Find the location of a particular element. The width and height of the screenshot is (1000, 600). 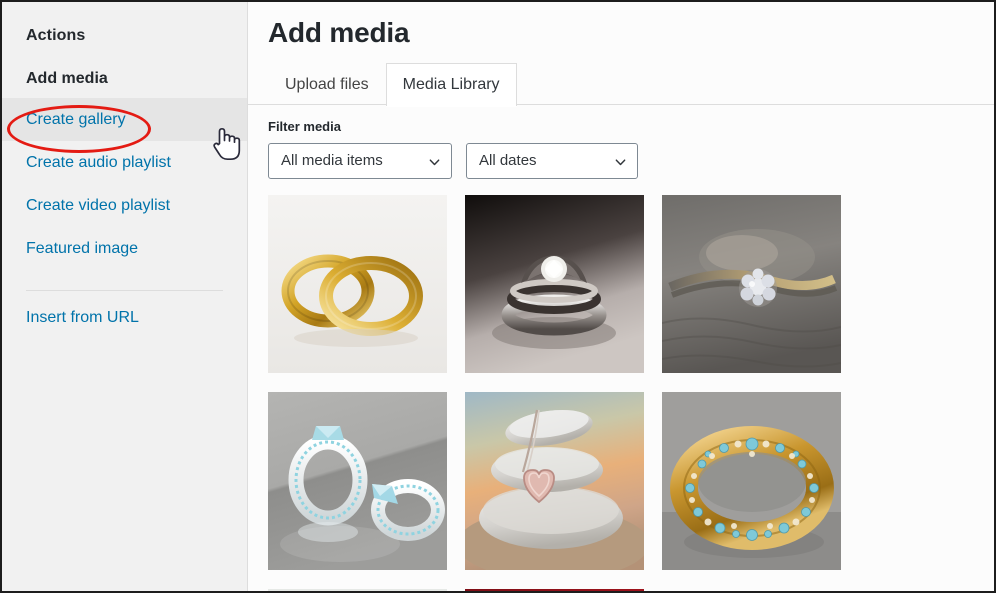

tabs-row: Upload files Media Library is located at coordinates (631, 84).